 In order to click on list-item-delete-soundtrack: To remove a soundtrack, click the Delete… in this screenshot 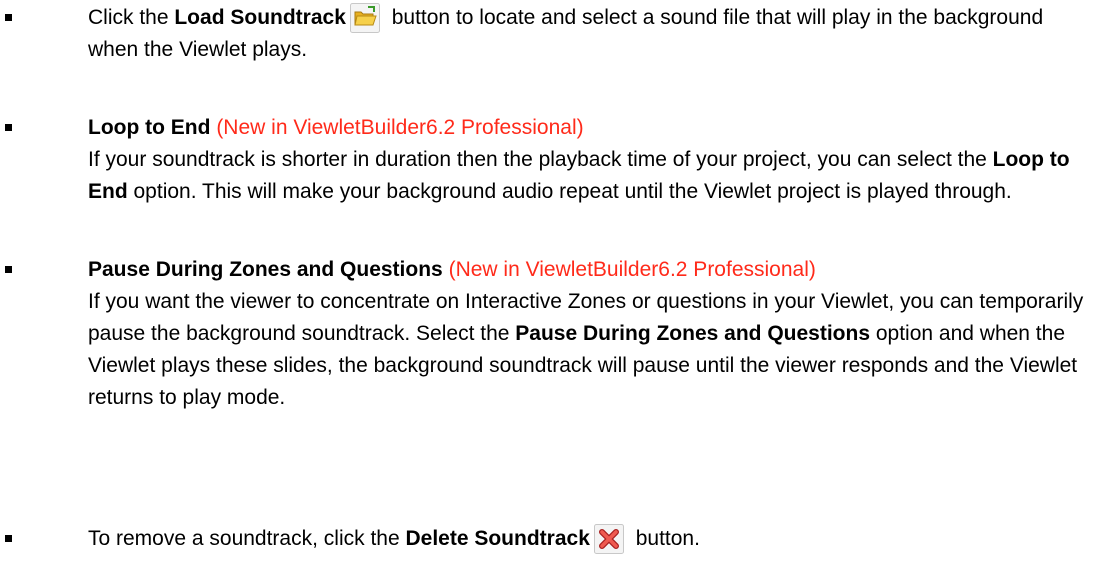, I will do `click(546, 539)`.